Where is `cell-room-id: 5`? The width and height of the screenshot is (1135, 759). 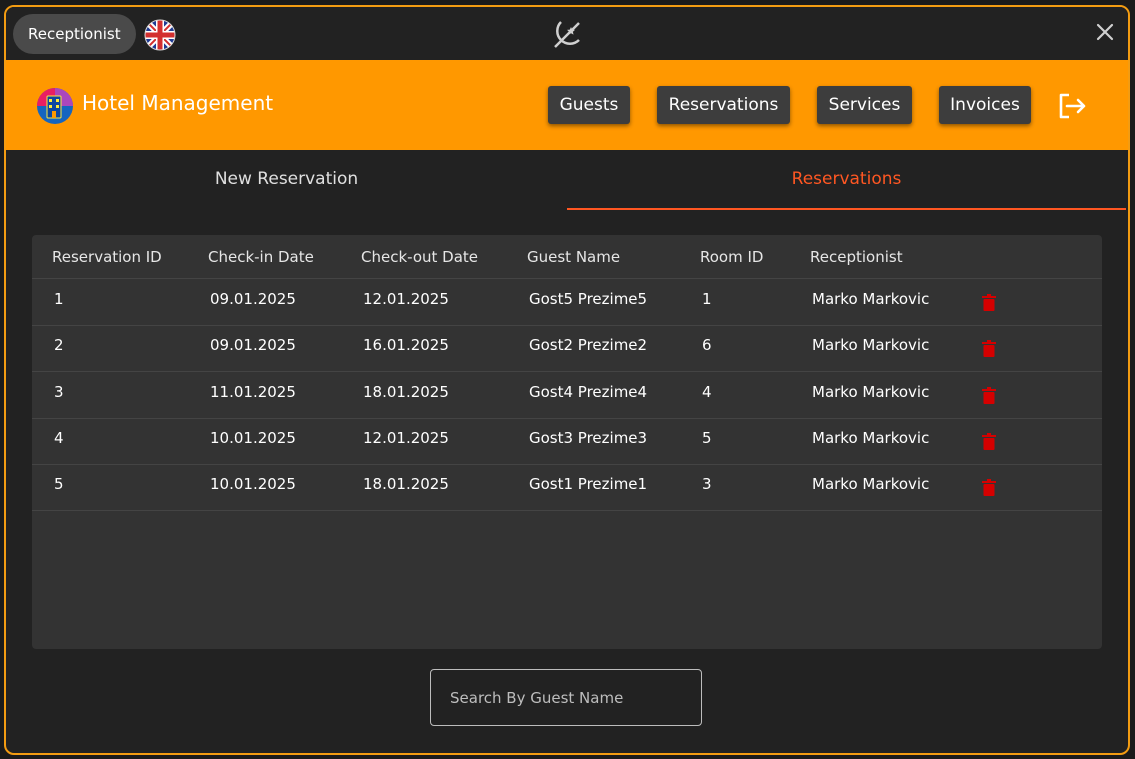
cell-room-id: 5 is located at coordinates (707, 438).